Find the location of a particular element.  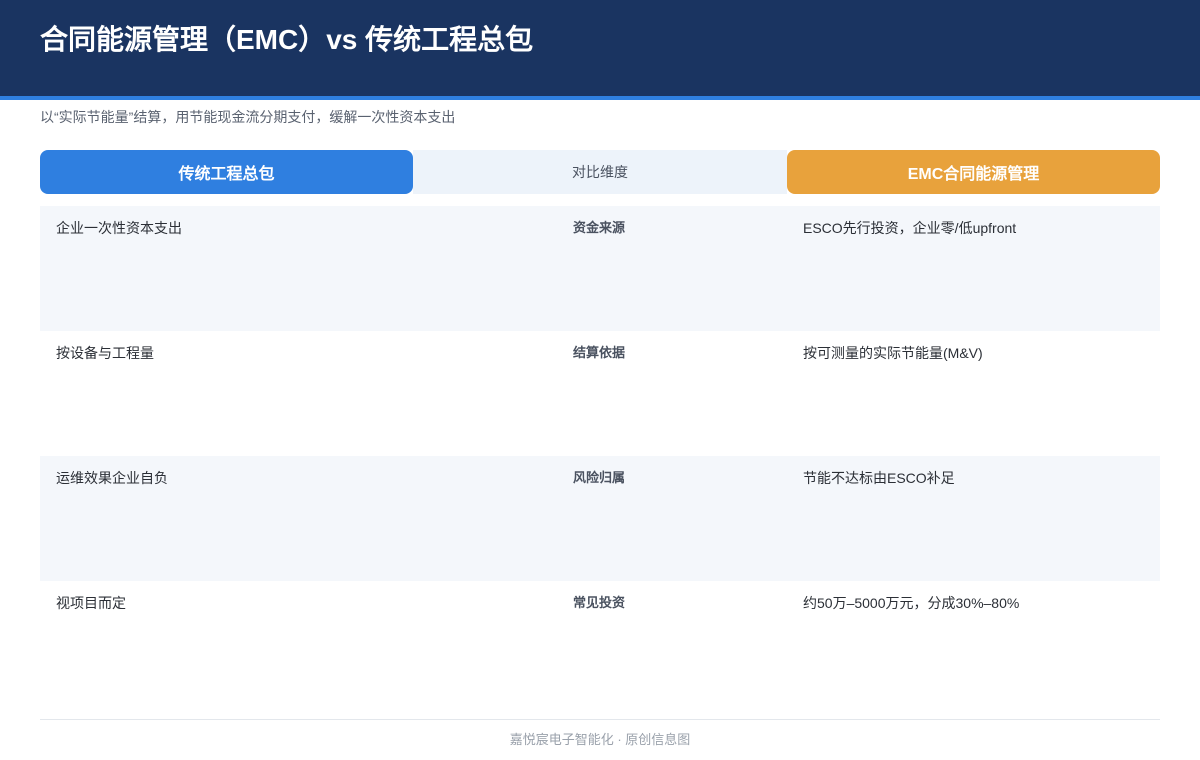

page-subtitle: 以“实际节能量”结算，用节能现金流分期支付，缓解一次性资本支出 is located at coordinates (248, 117).